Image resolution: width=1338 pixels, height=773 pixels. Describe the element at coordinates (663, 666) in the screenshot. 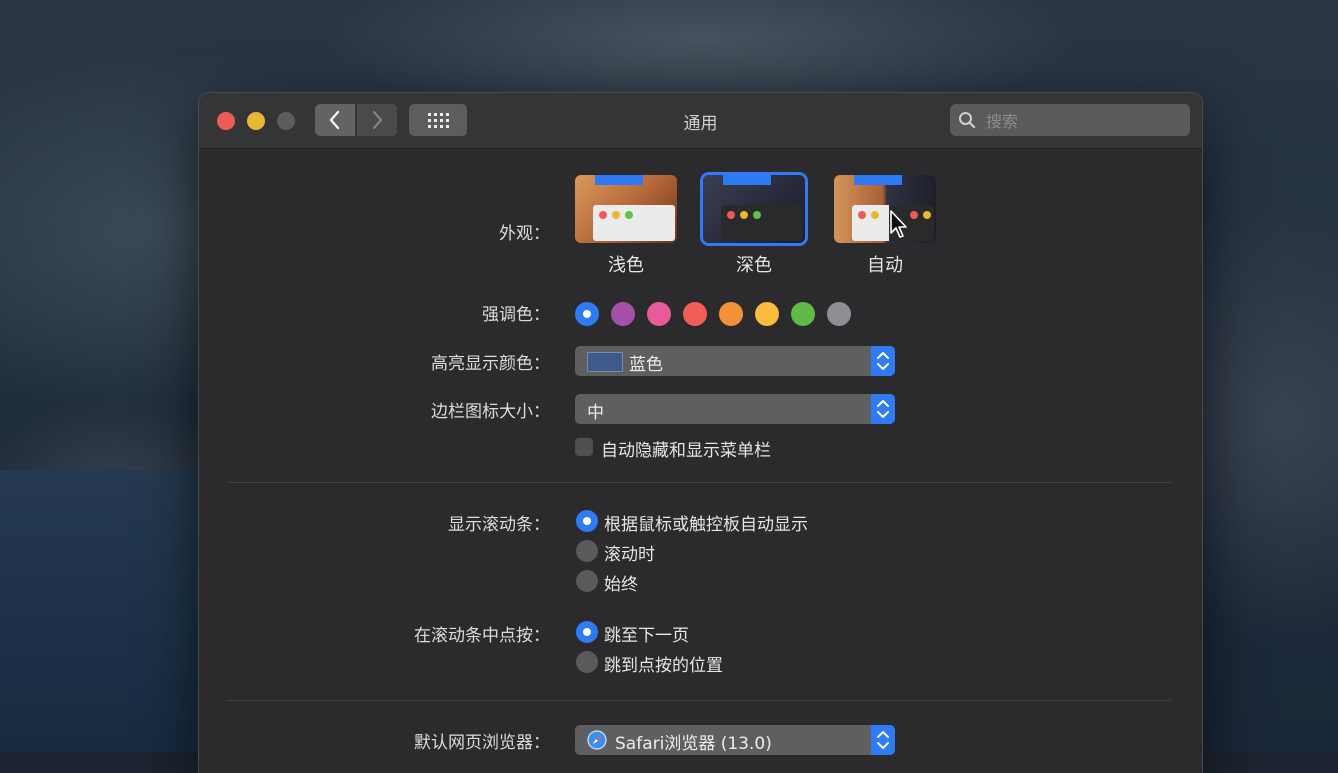

I see `jump-to-spot-label: 跳到点按的位置` at that location.